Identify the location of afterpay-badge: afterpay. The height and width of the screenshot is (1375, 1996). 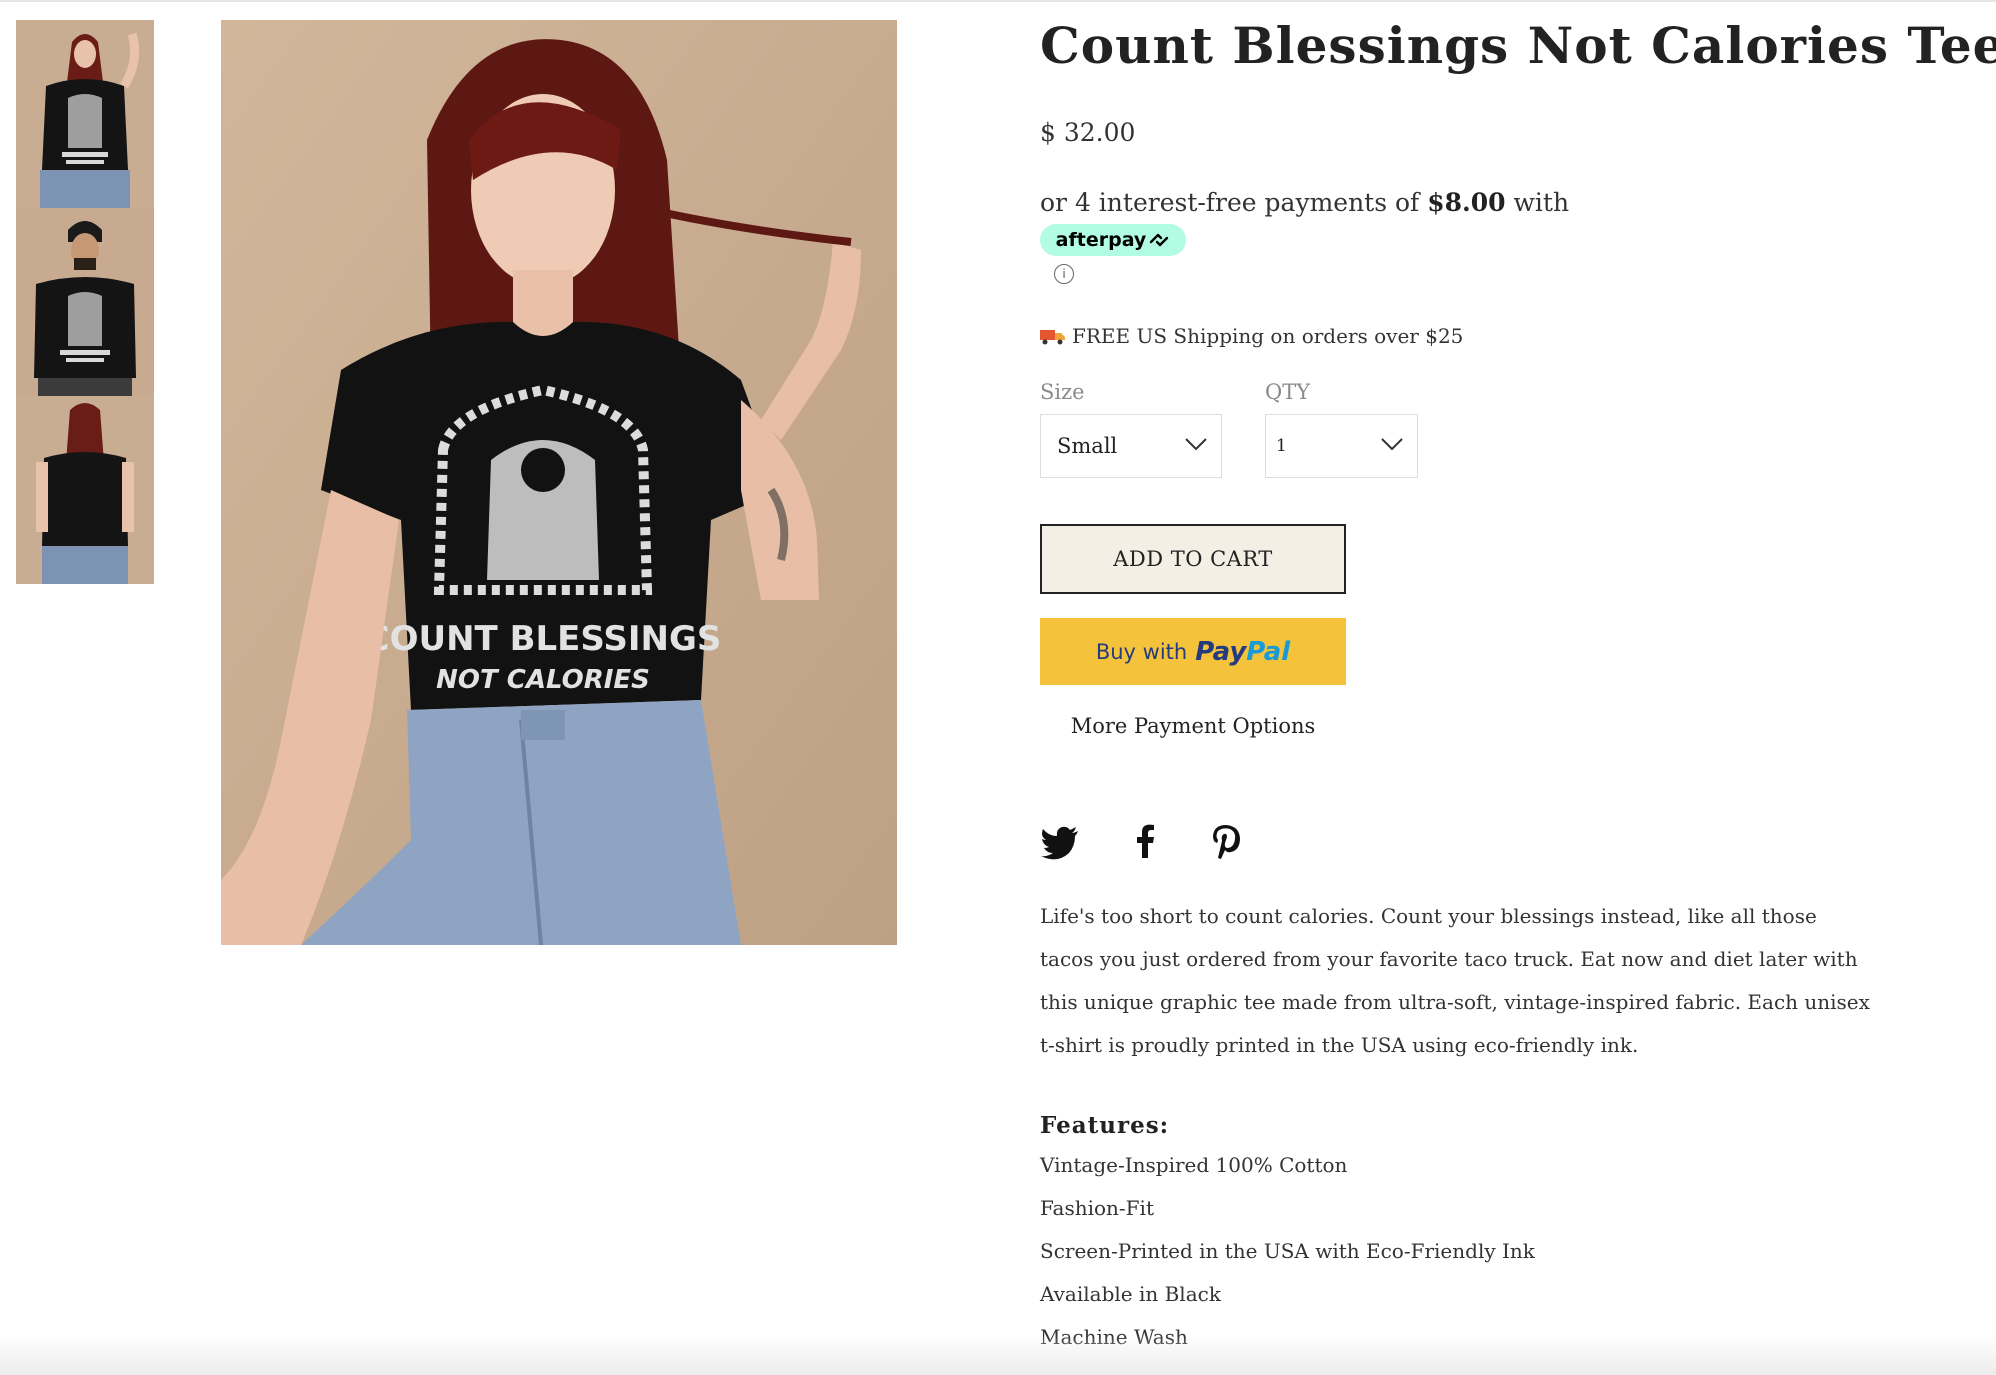
(1113, 240).